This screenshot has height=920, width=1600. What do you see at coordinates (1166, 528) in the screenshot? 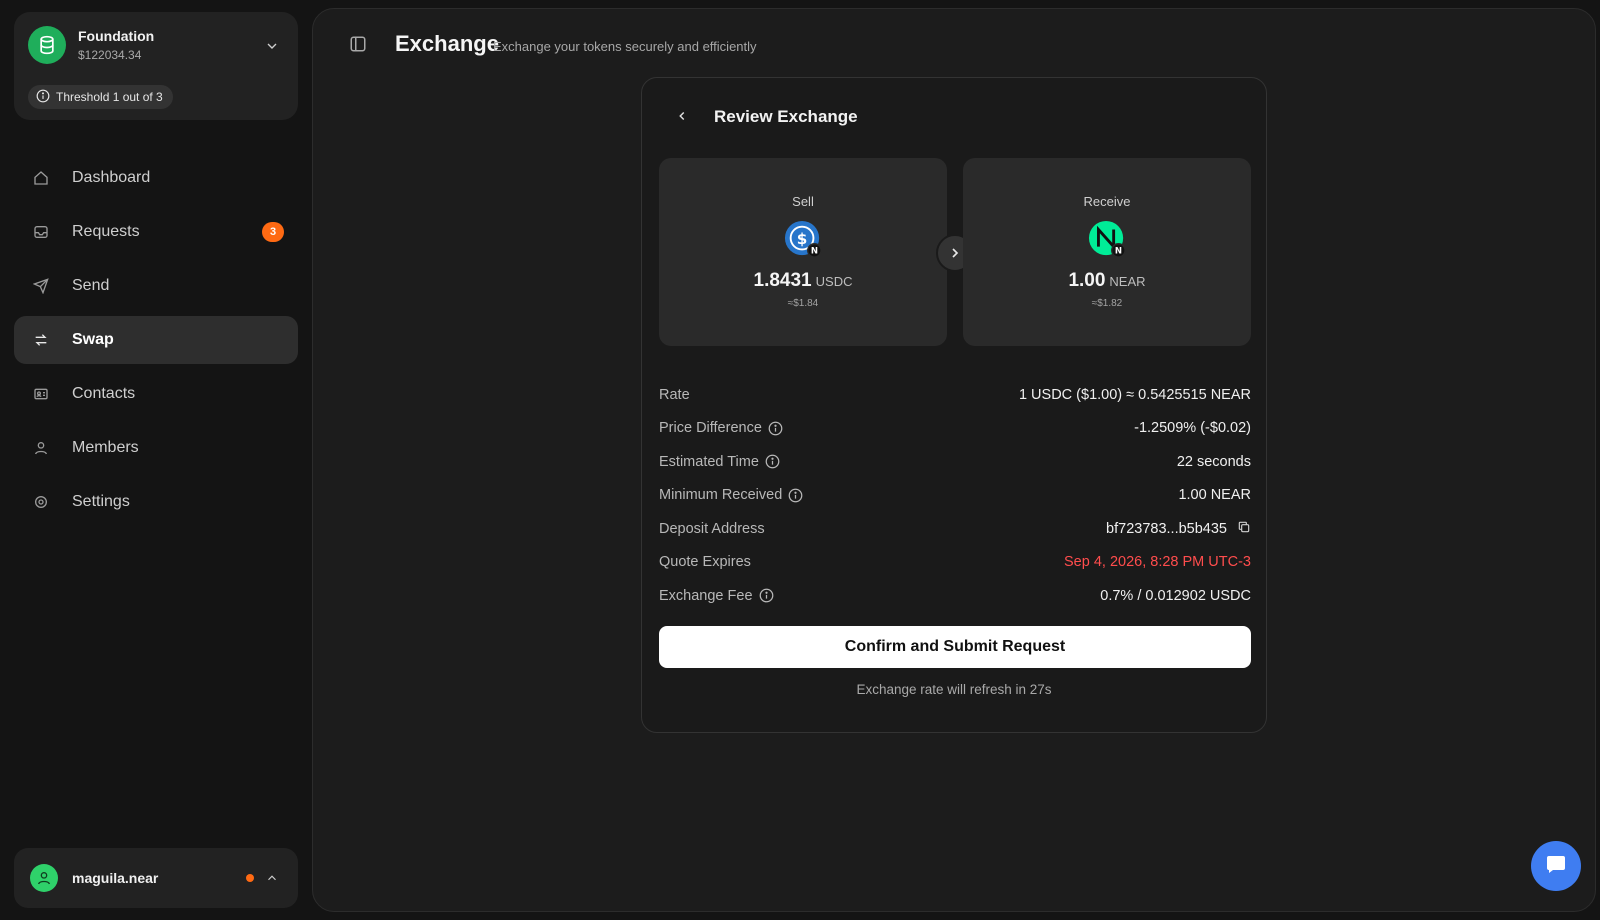
I see `deposit-address-value: bf723783...b5b435` at bounding box center [1166, 528].